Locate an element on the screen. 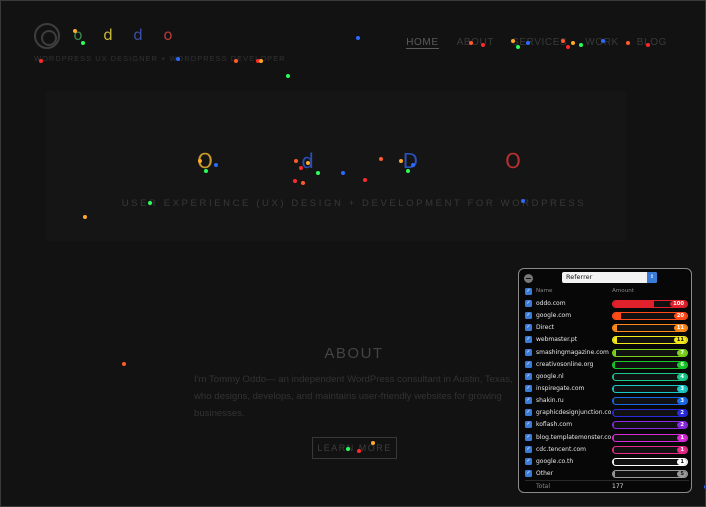 The image size is (706, 507). amount-bar: 20 is located at coordinates (650, 316).